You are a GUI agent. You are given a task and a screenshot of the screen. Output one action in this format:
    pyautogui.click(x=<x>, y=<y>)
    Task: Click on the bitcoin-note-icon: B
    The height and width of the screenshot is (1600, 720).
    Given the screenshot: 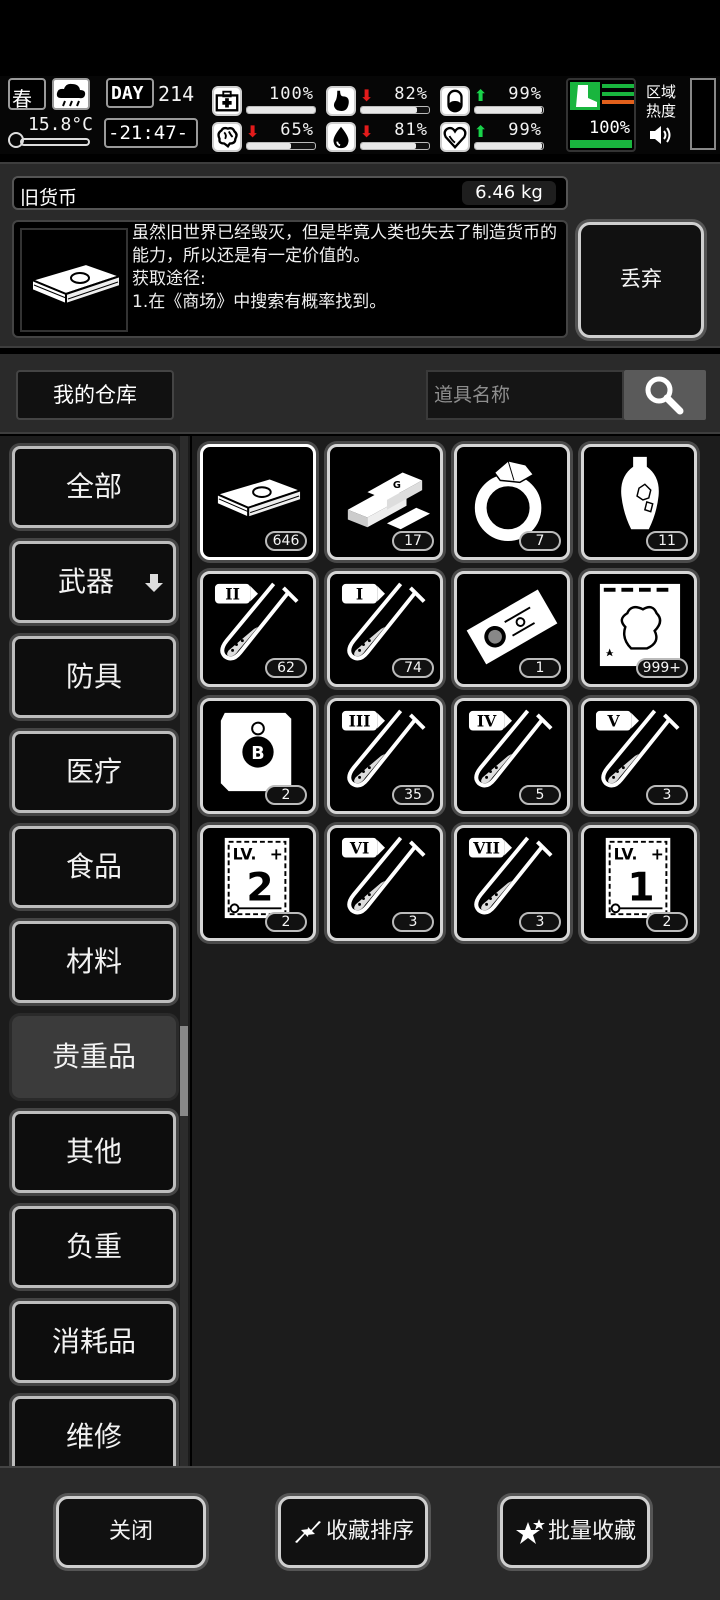 What is the action you would take?
    pyautogui.click(x=256, y=752)
    